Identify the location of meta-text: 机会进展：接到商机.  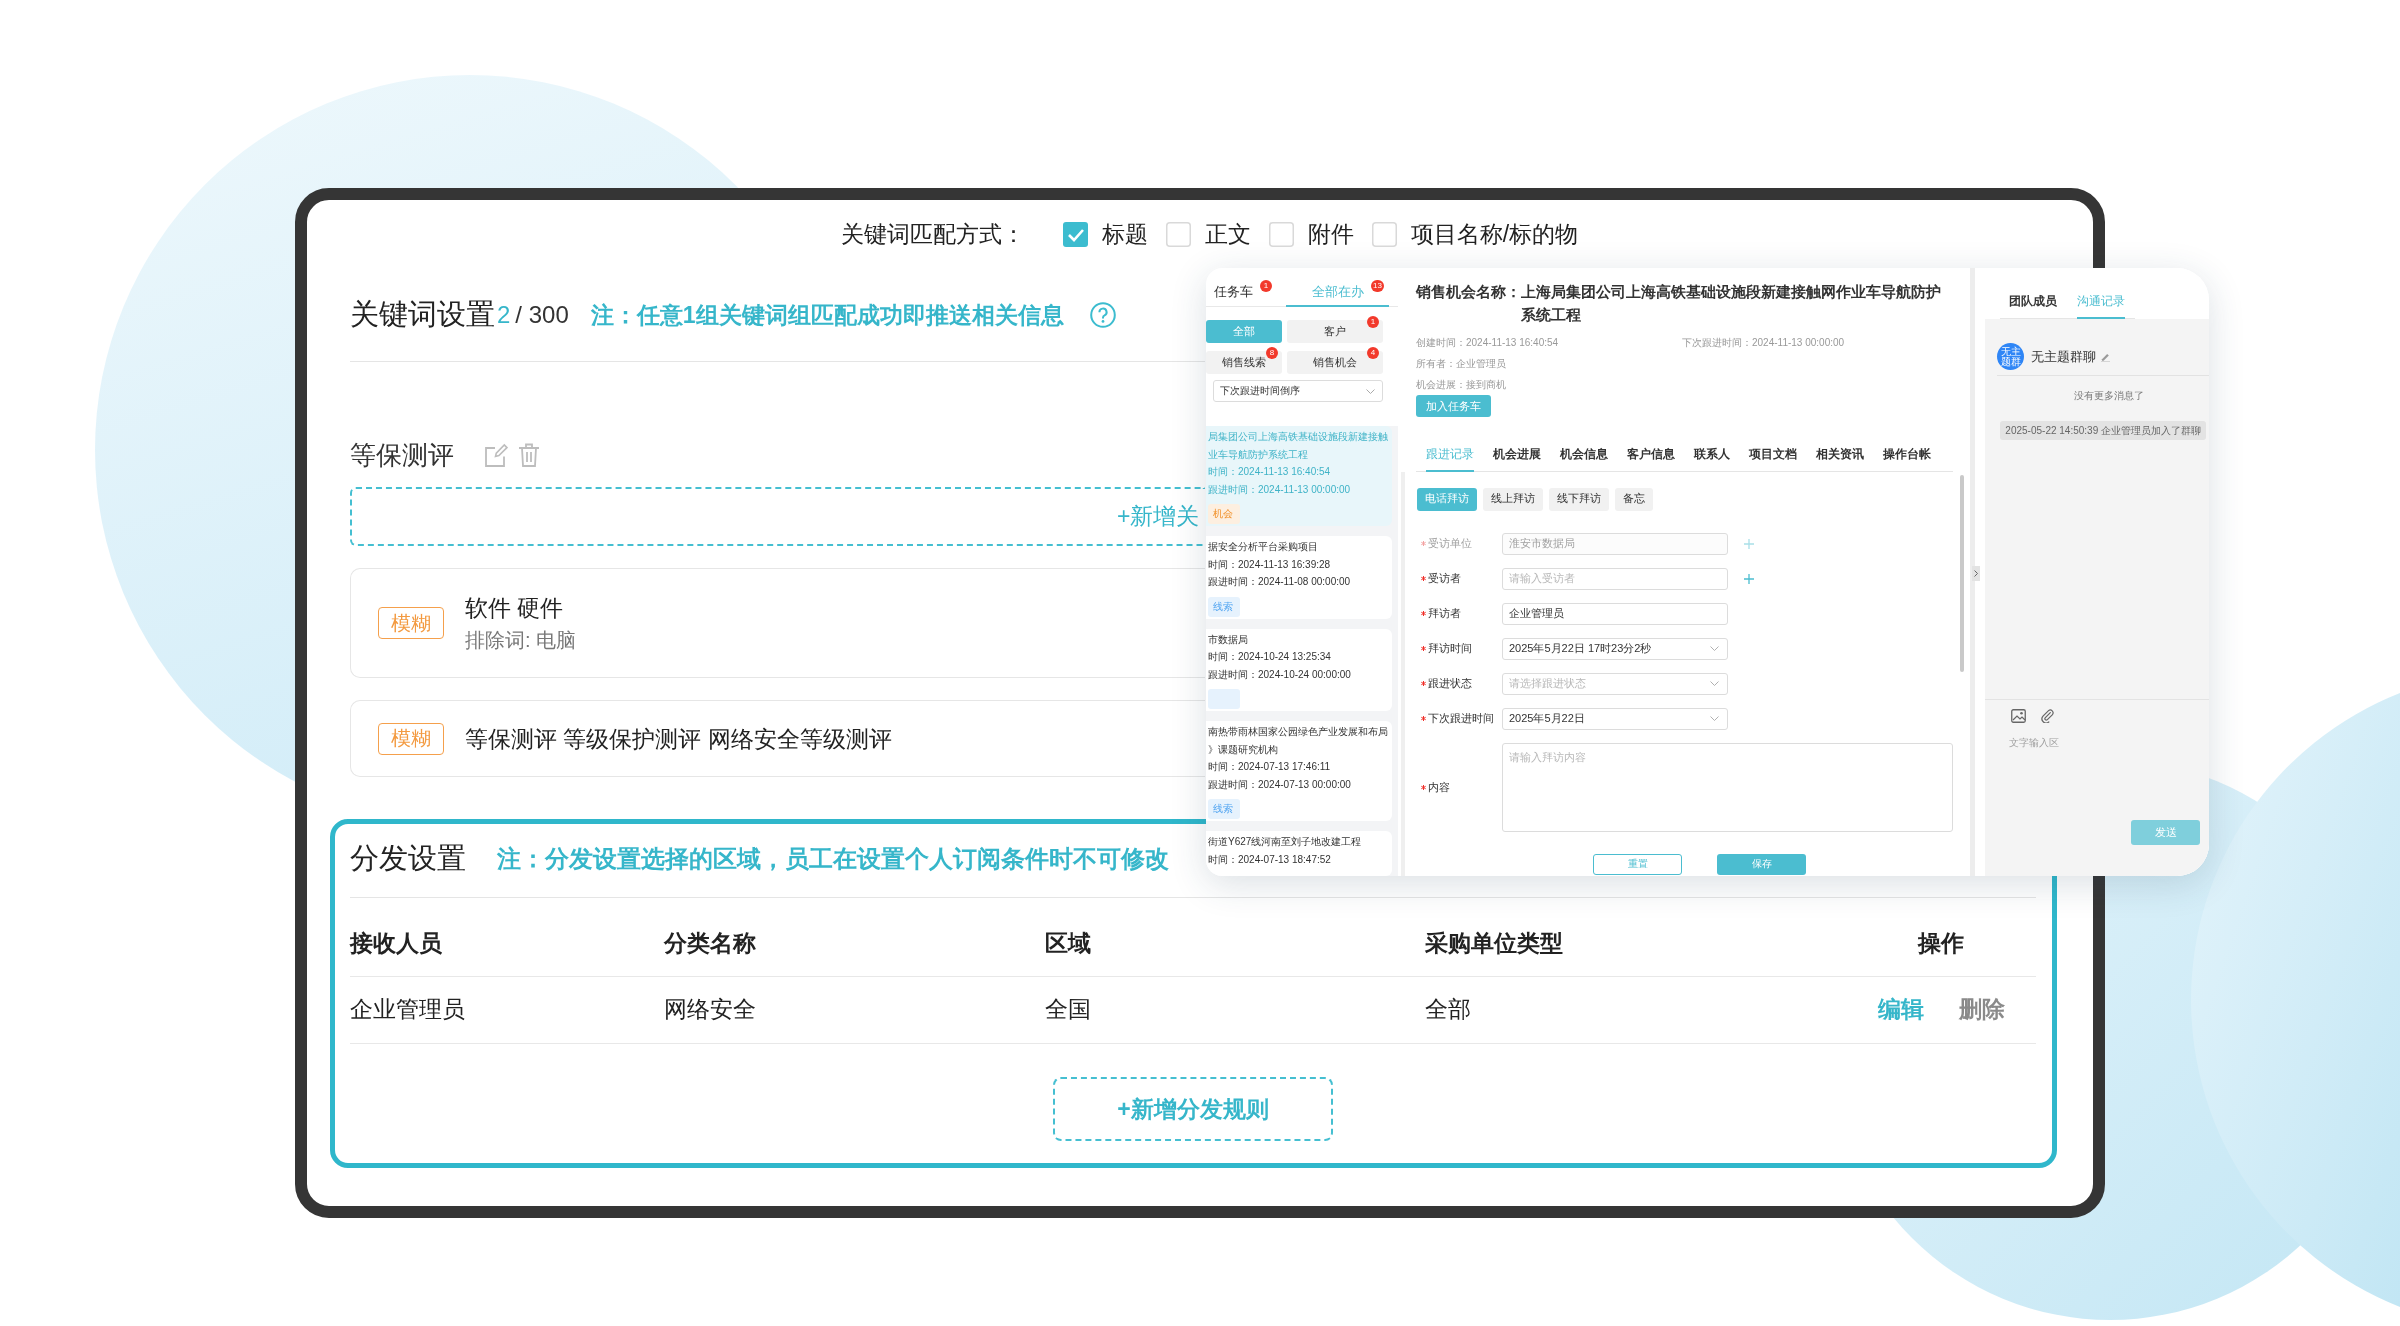
(1461, 385).